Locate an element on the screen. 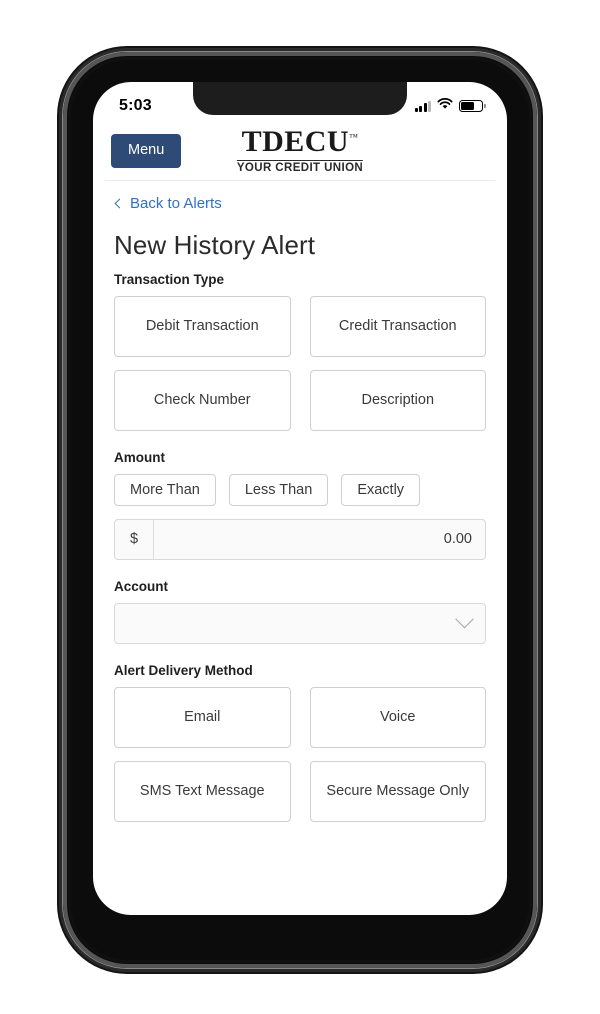 This screenshot has height=1014, width=600. app-header: Menu TDECU™ YOUR CREDIT UNION is located at coordinates (300, 153).